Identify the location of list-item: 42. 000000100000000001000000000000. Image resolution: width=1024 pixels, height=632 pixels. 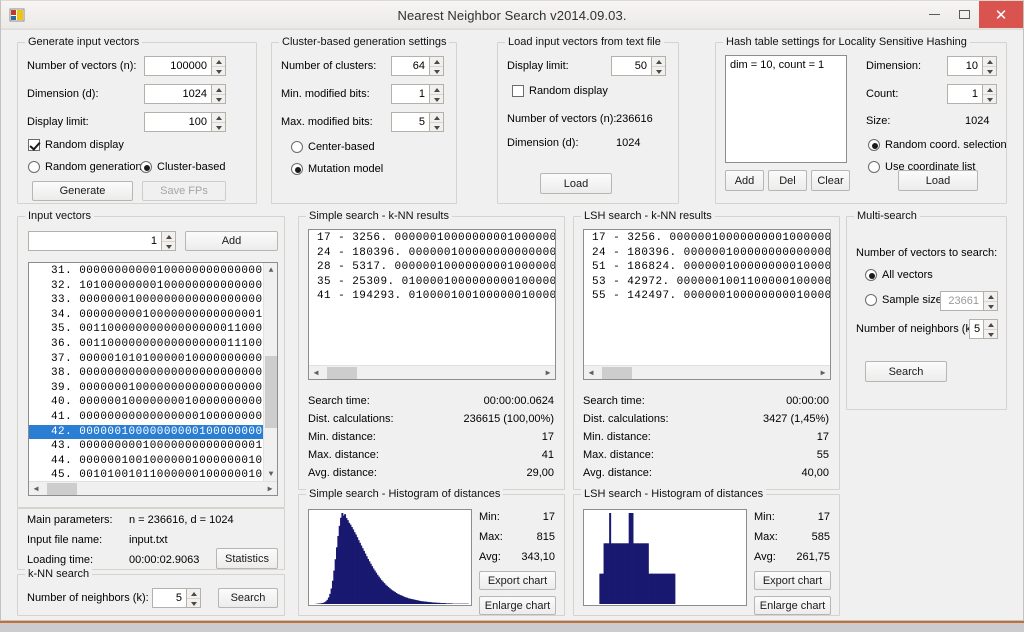
(153, 432).